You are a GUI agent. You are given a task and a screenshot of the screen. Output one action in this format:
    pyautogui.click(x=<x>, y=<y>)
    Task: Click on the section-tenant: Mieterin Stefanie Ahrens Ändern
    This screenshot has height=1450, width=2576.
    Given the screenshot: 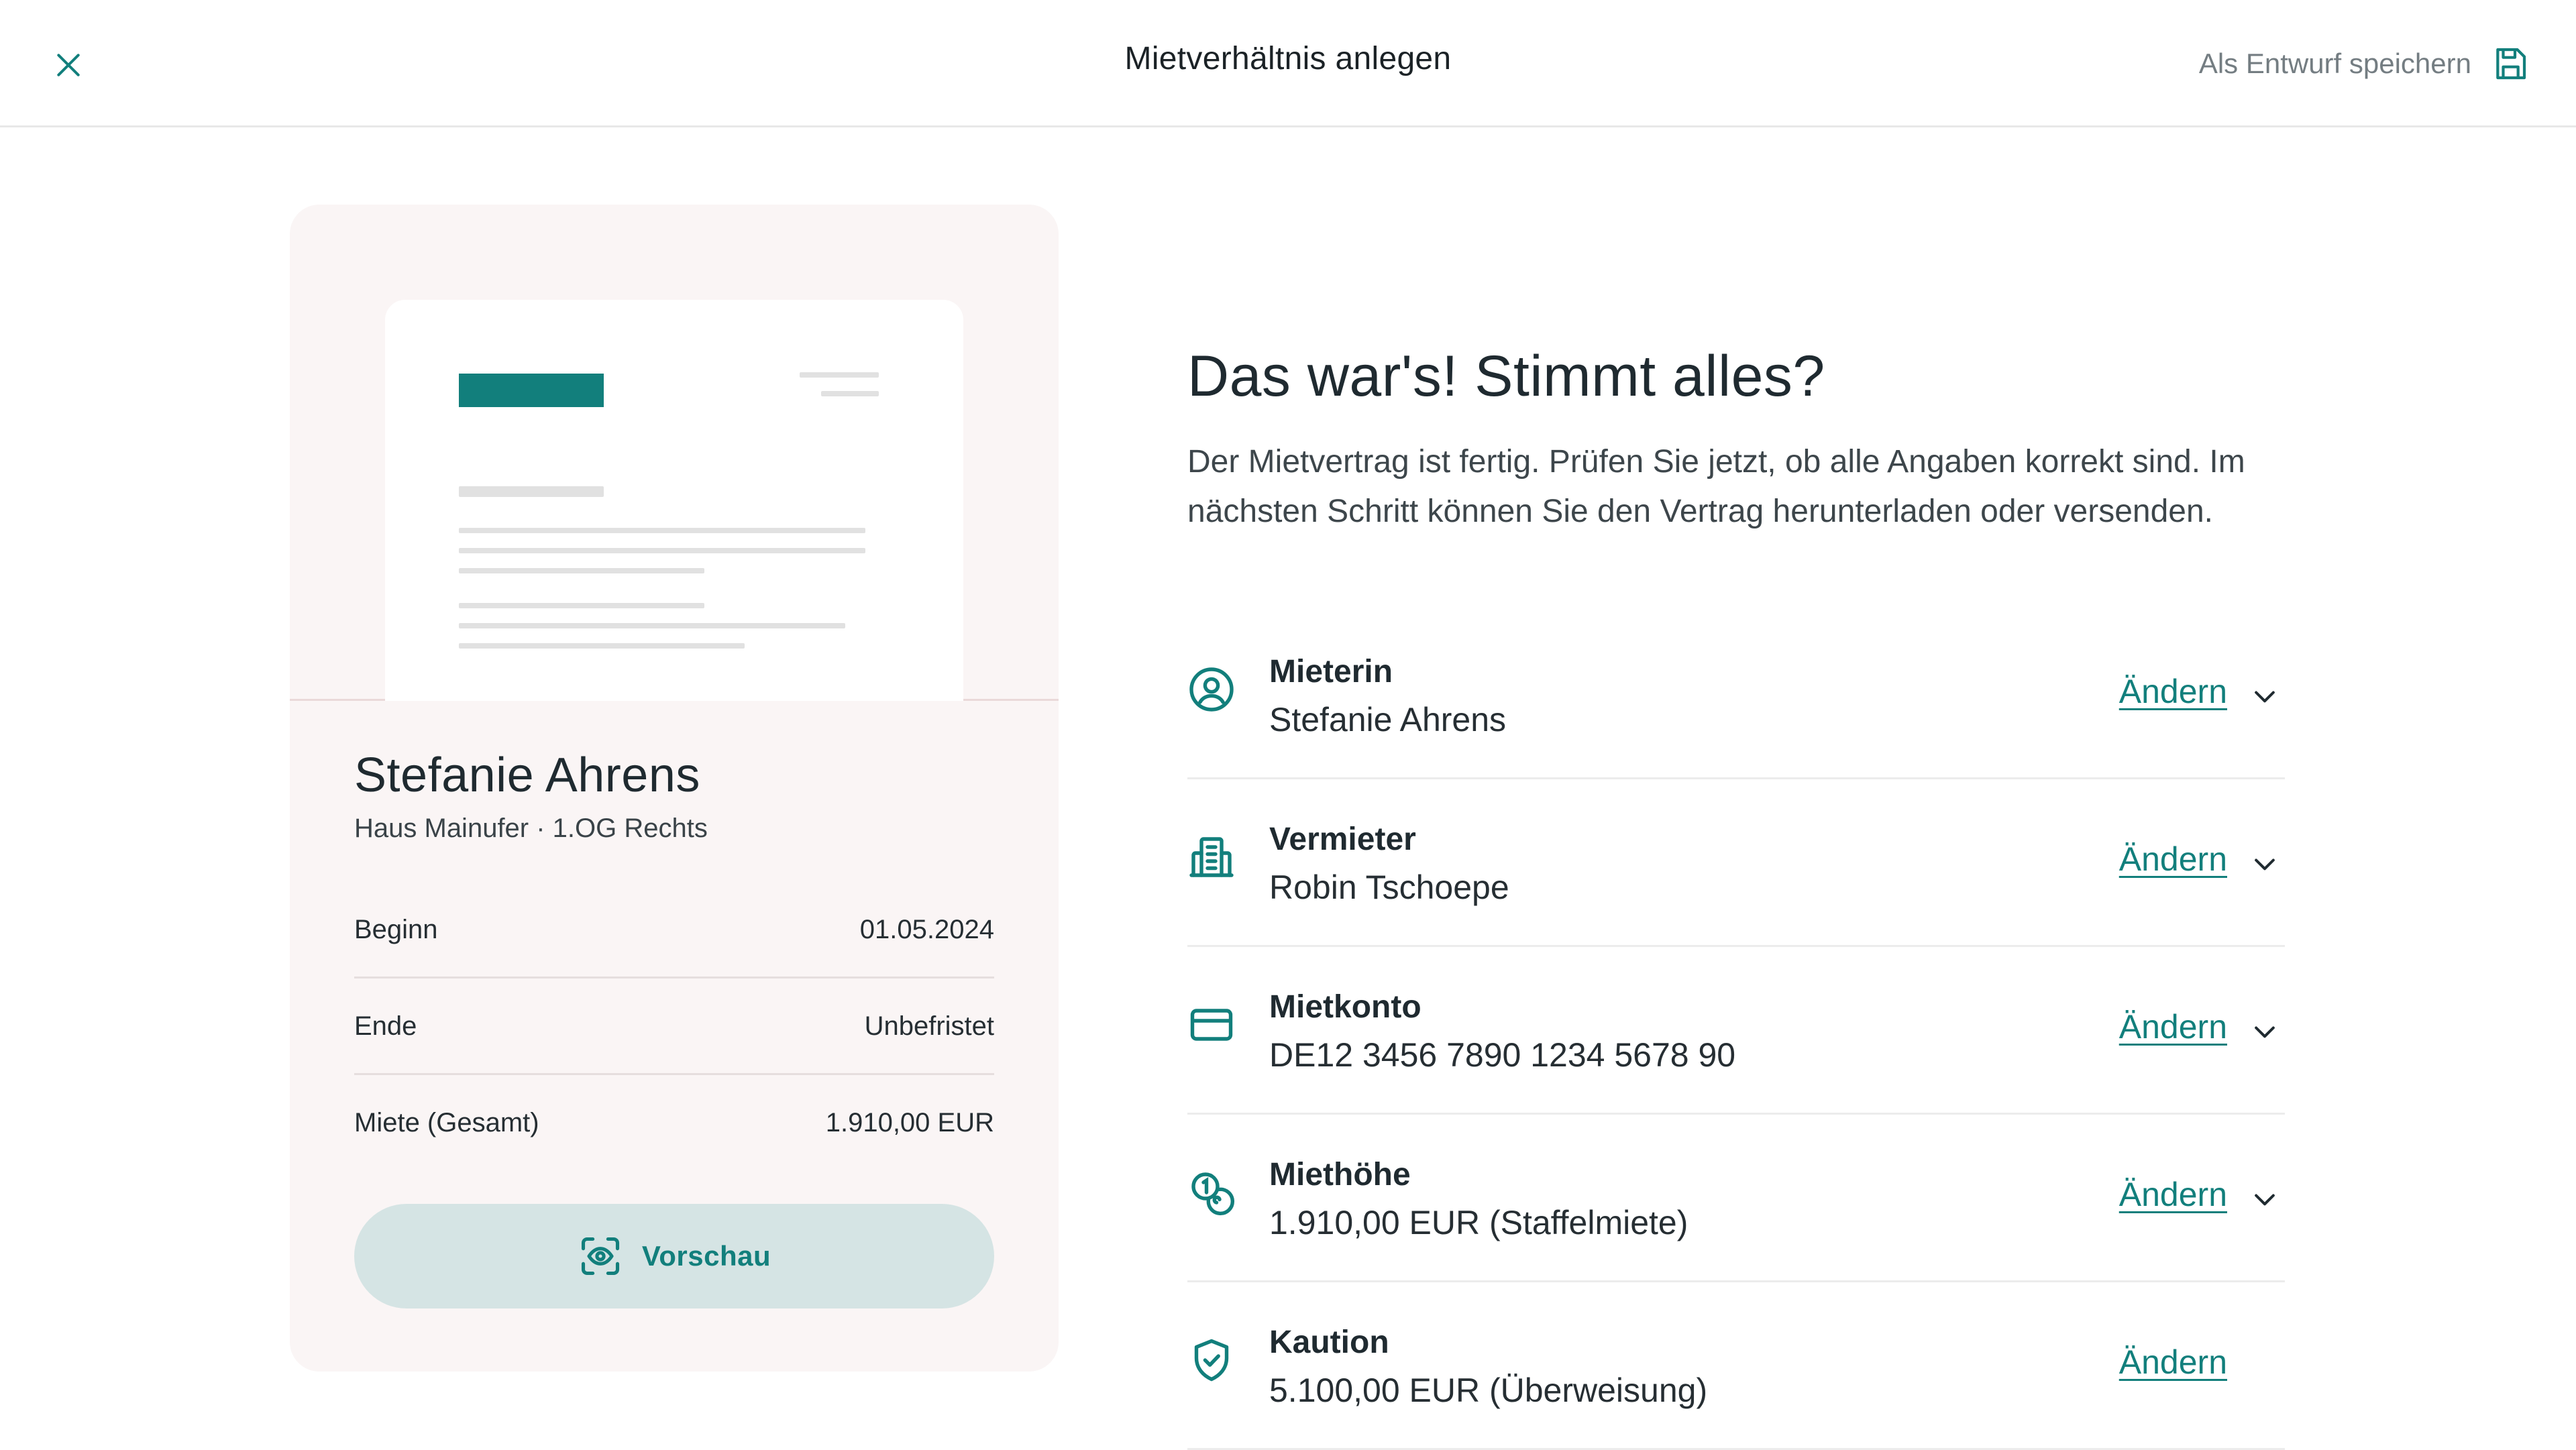 What is the action you would take?
    pyautogui.click(x=1736, y=695)
    